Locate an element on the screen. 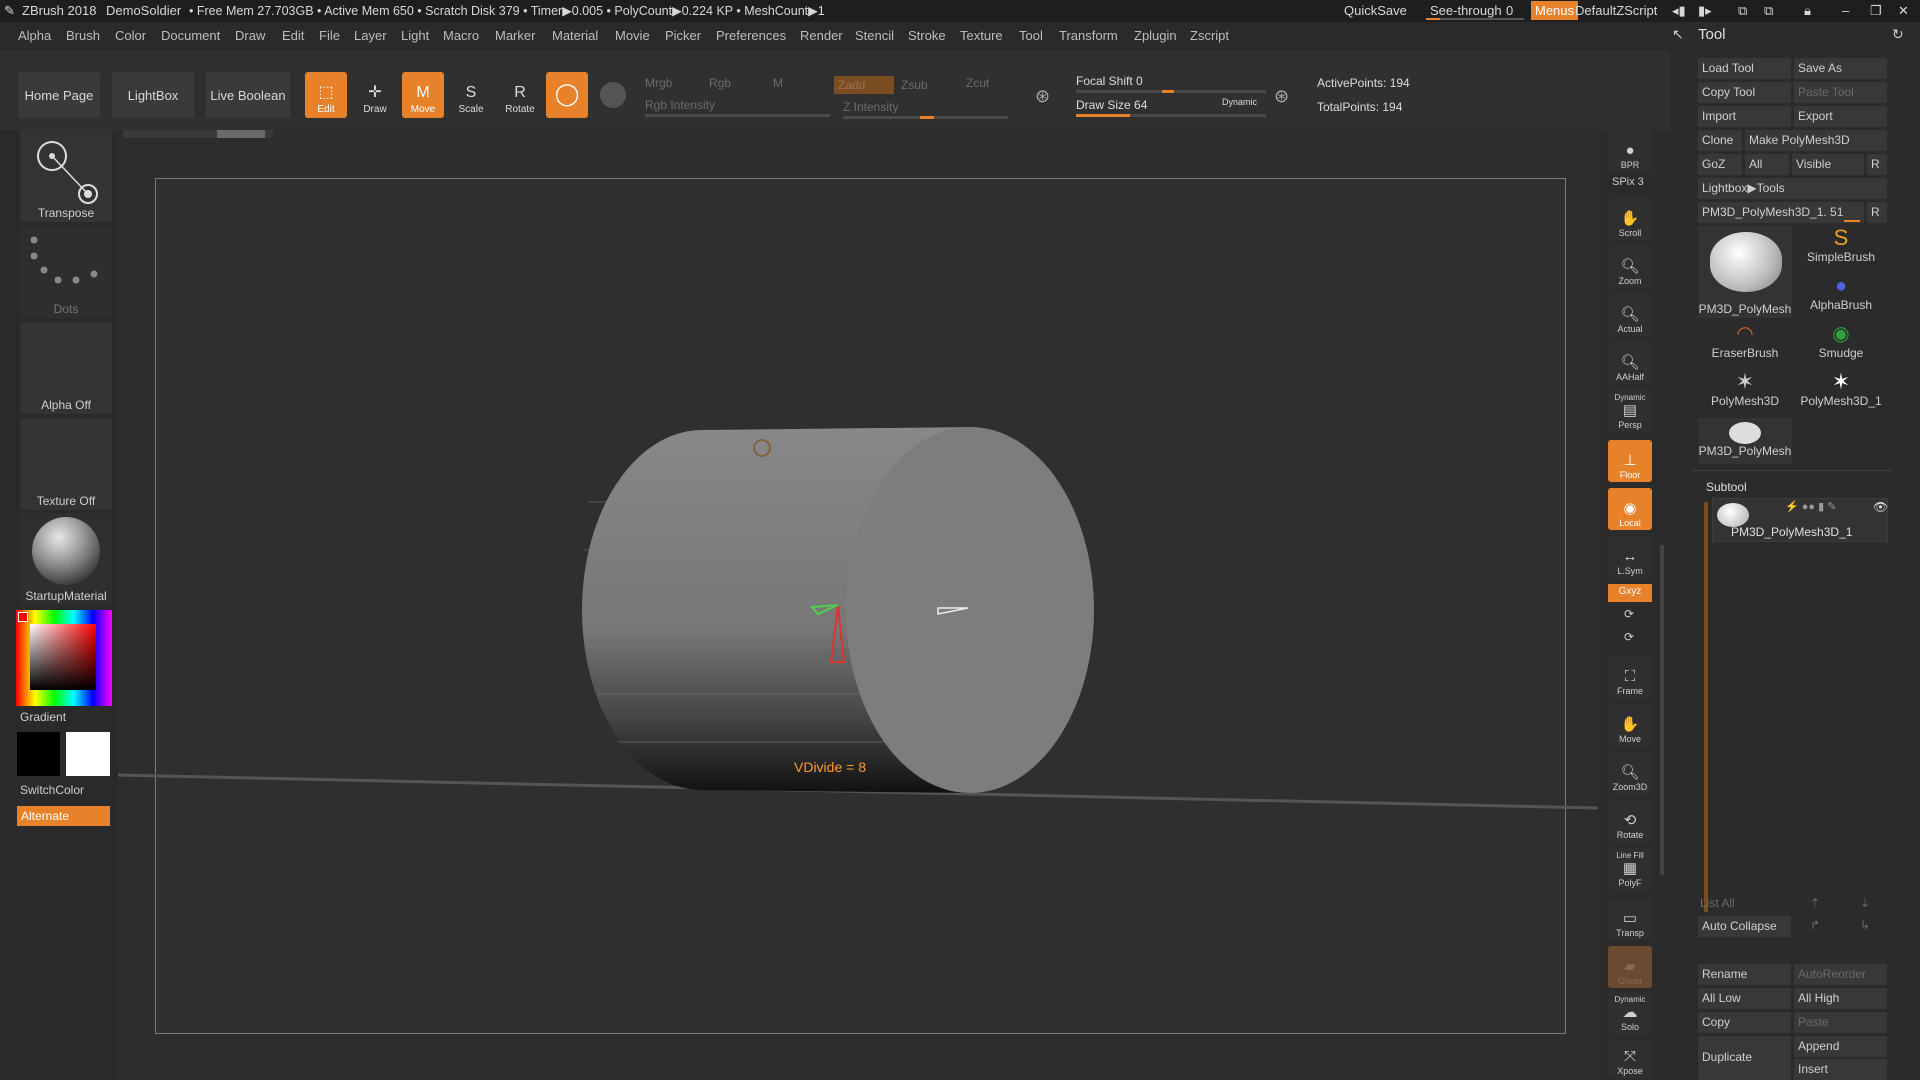 Image resolution: width=1920 pixels, height=1080 pixels. subtool-icons: ⚡ ●● ▮ ✎ is located at coordinates (1810, 506).